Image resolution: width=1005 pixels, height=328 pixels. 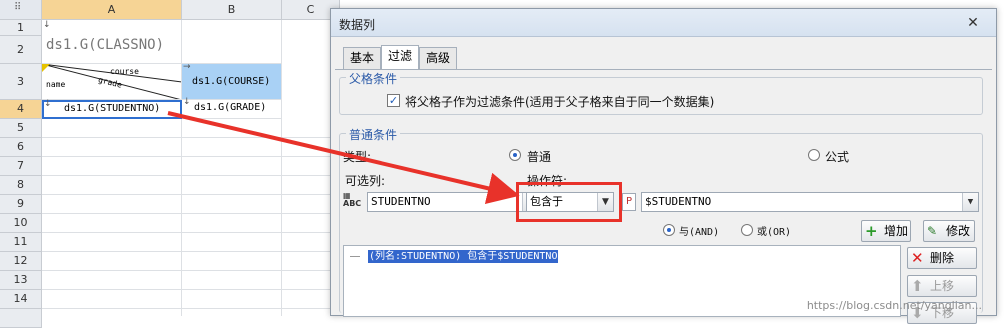 I want to click on delete-button: ✕ 删除, so click(x=942, y=258).